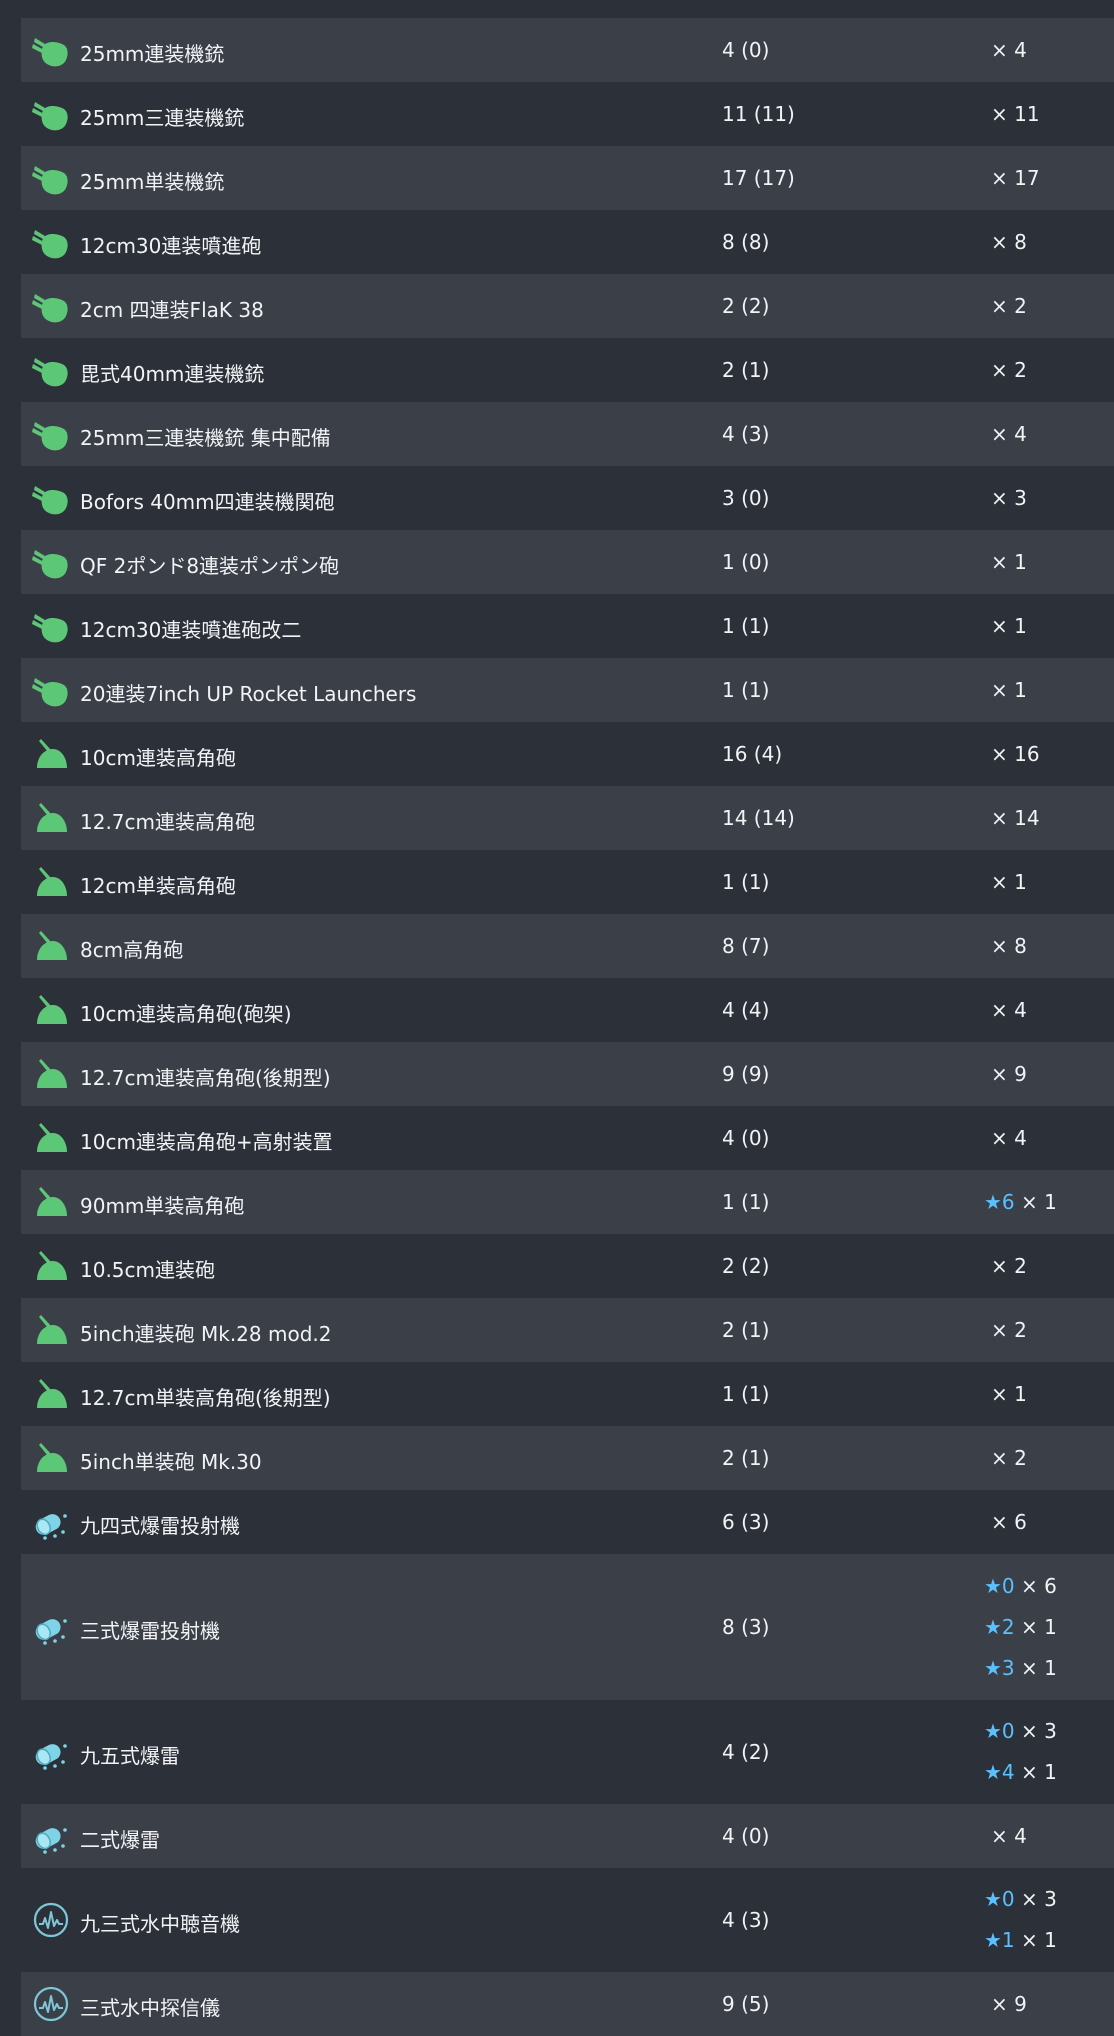 Image resolution: width=1114 pixels, height=2036 pixels. Describe the element at coordinates (158, 886) in the screenshot. I see `item-name: 12cm単装高角砲` at that location.